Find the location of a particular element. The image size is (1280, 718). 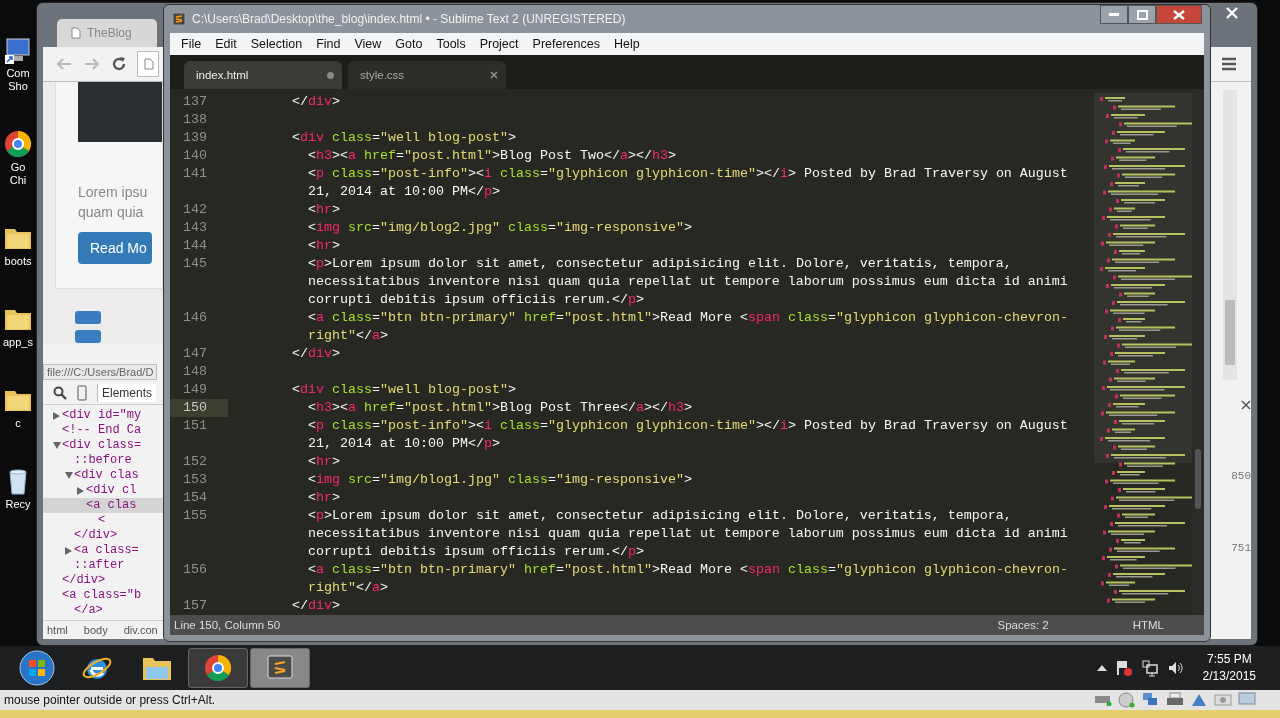

clock-date: 2/13/2015 is located at coordinates (1229, 676).